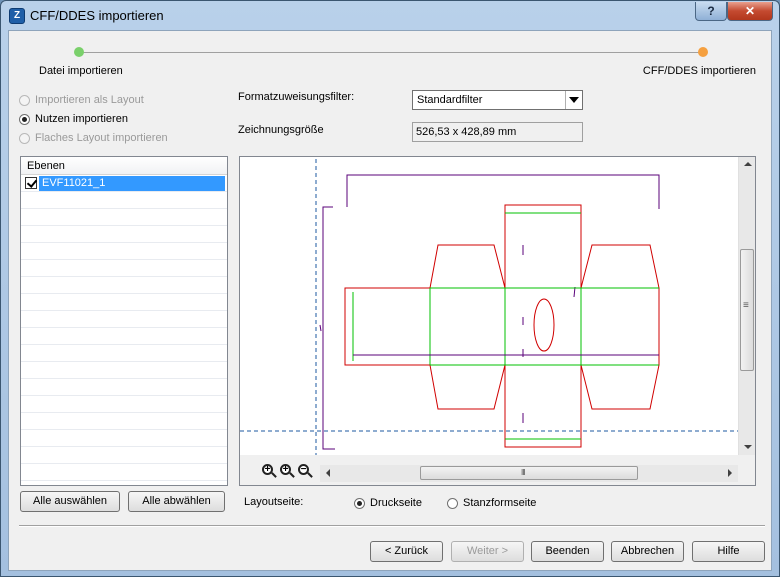 This screenshot has width=780, height=577. I want to click on drawing-size-label: Zeichnungsgröße, so click(281, 130).